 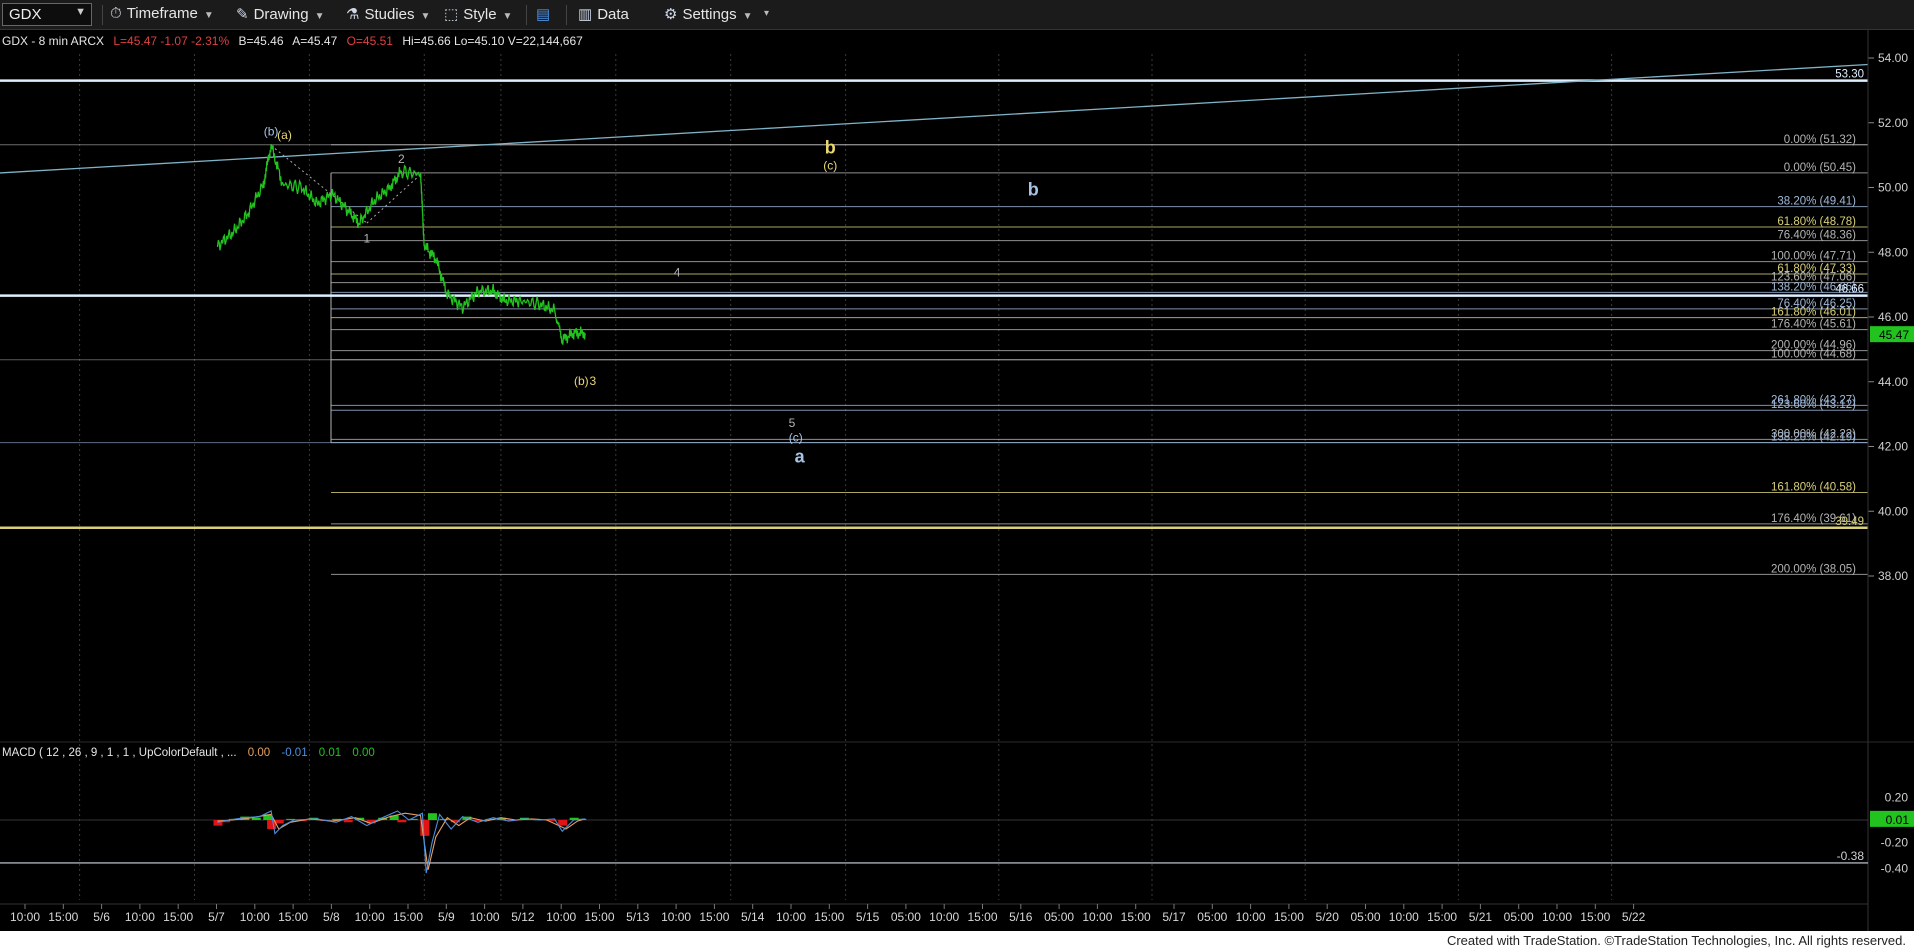 I want to click on macd-value-4: 0.00, so click(x=363, y=753).